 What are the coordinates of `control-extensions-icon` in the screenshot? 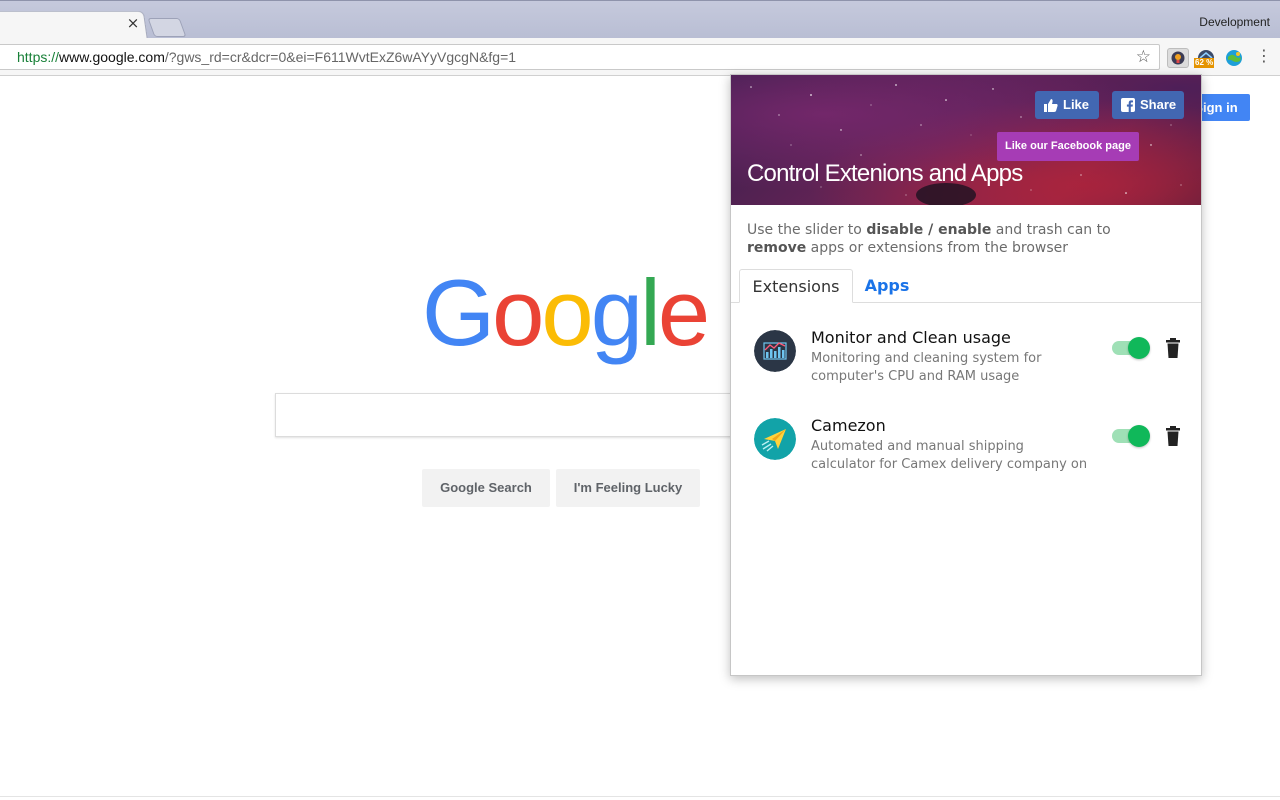 It's located at (1178, 58).